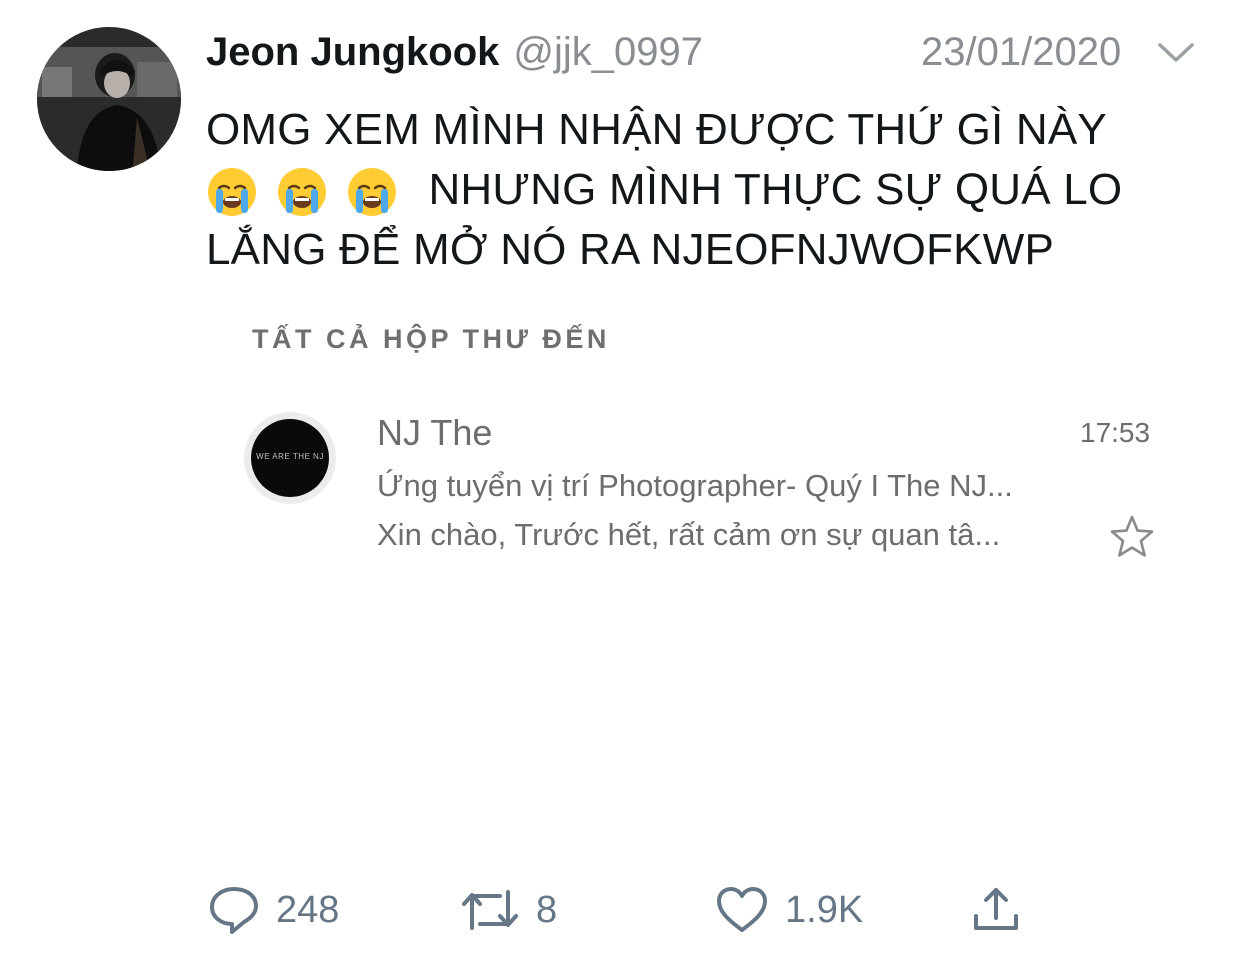 Image resolution: width=1242 pixels, height=979 pixels. Describe the element at coordinates (431, 339) in the screenshot. I see `mail-section-title: TẤT CẢ HỘP THƯ ĐẾN` at that location.